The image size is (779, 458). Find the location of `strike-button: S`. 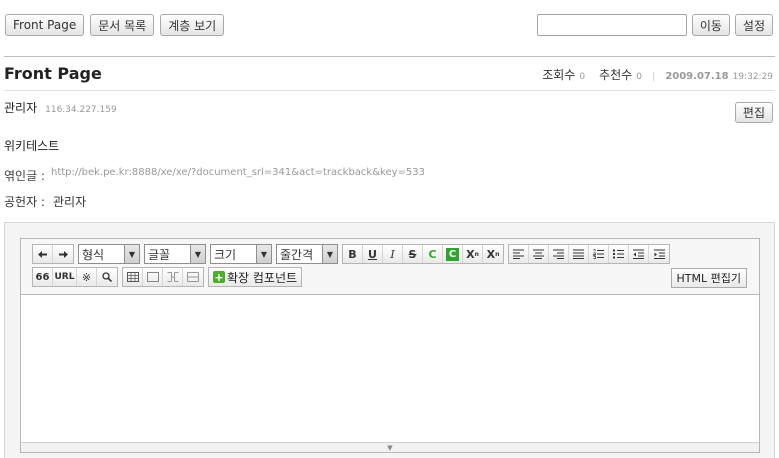

strike-button: S is located at coordinates (413, 254).